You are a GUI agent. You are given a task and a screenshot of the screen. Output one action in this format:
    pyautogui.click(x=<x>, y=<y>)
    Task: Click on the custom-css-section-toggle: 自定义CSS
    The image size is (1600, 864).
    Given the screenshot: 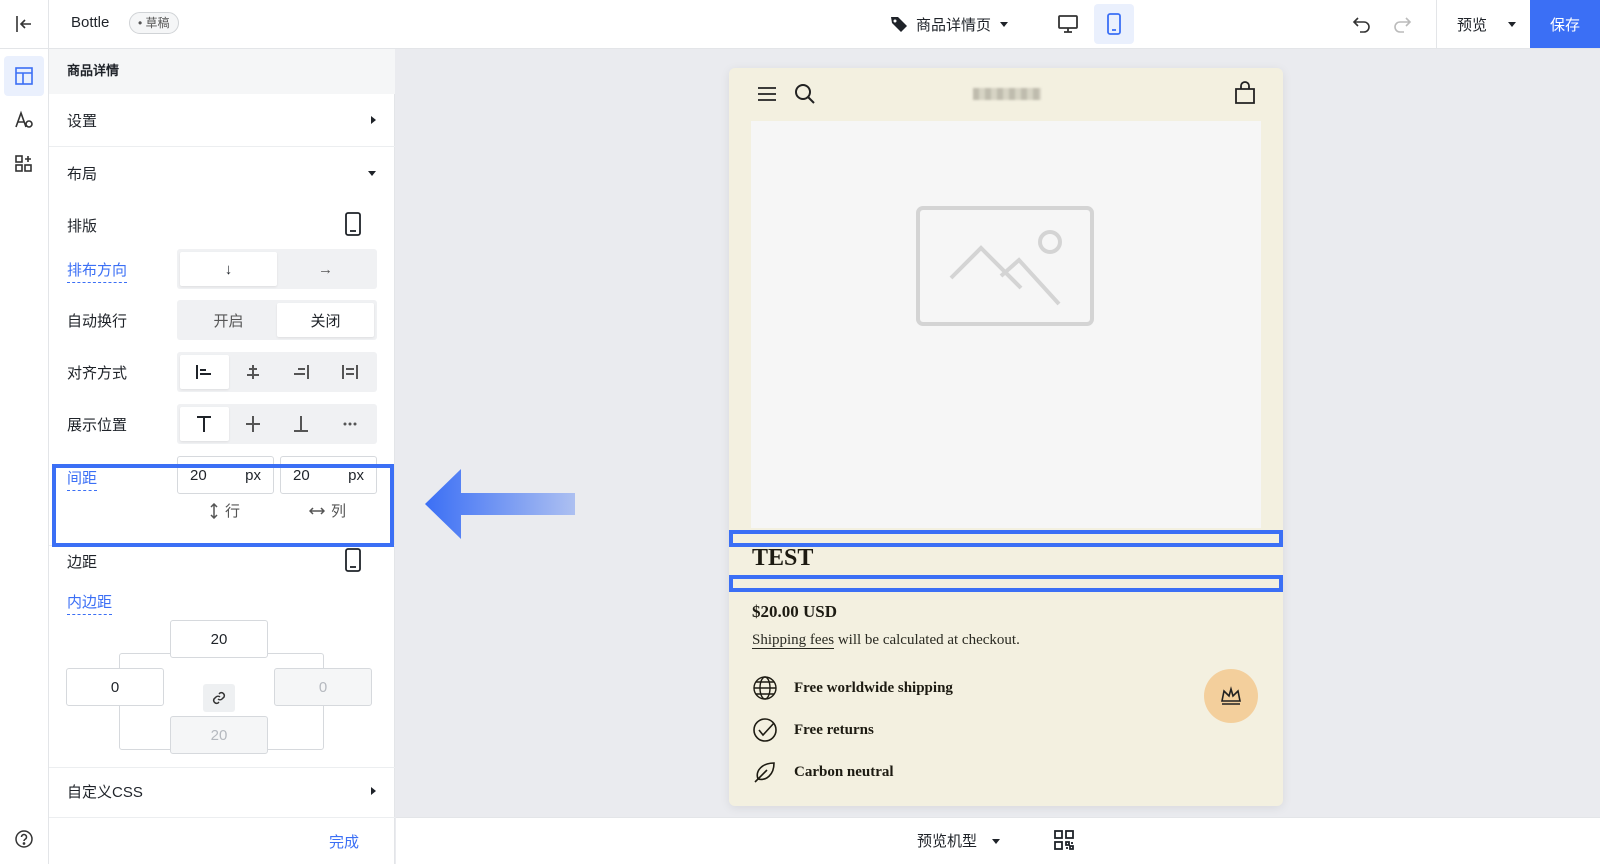 What is the action you would take?
    pyautogui.click(x=222, y=791)
    